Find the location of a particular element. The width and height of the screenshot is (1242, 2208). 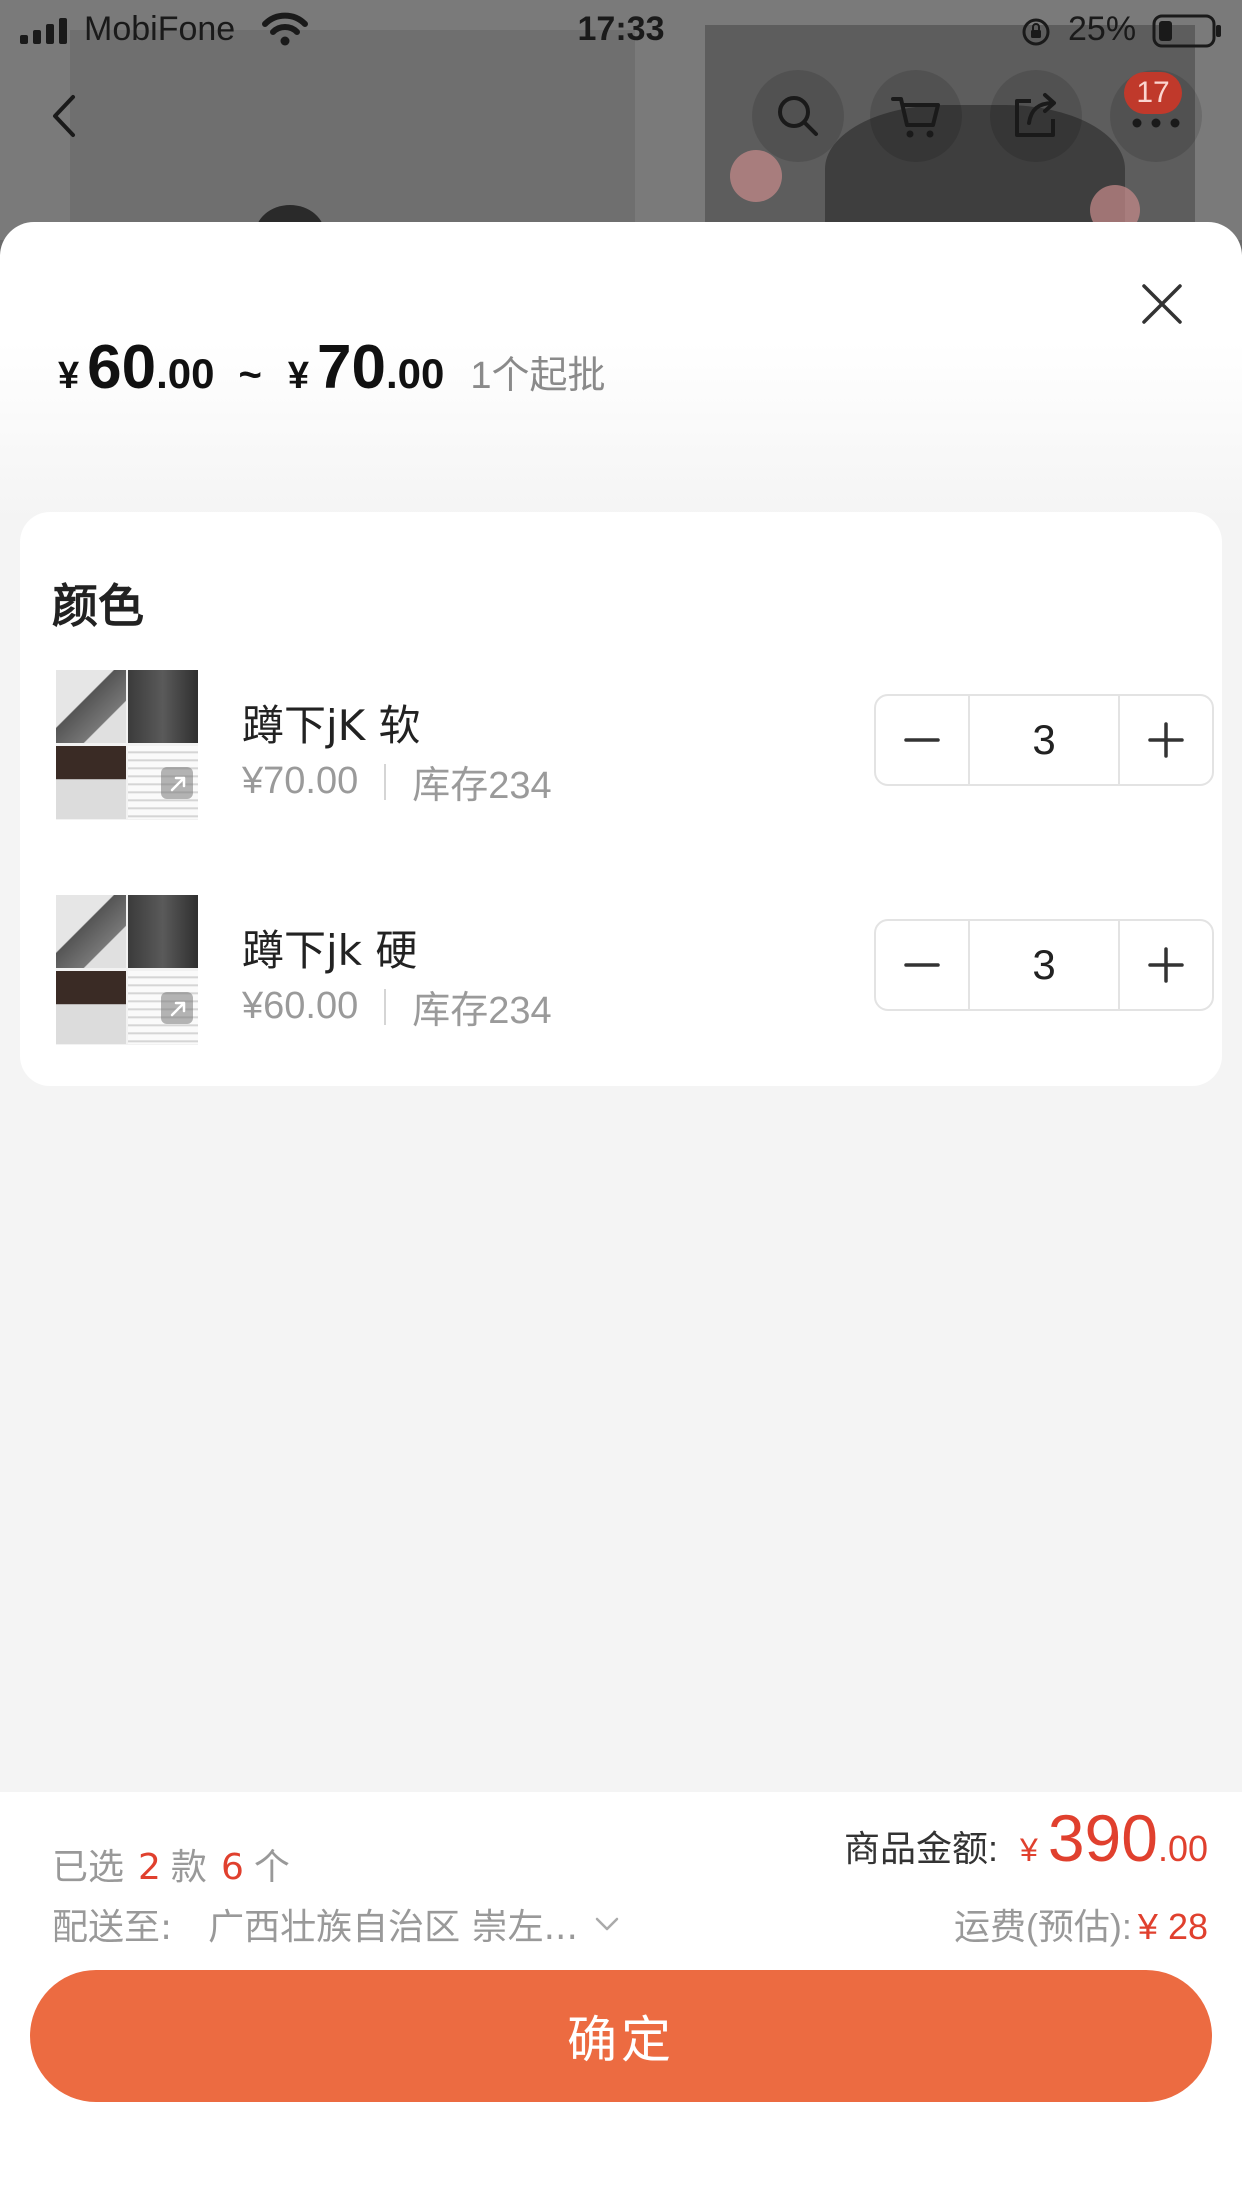

max-price-decimal: .00 is located at coordinates (415, 373).